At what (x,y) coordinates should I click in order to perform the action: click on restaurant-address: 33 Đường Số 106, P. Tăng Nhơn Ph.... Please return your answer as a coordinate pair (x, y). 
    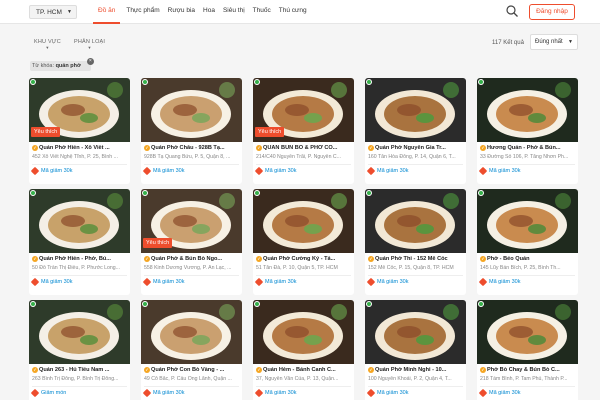
    Looking at the image, I should click on (524, 157).